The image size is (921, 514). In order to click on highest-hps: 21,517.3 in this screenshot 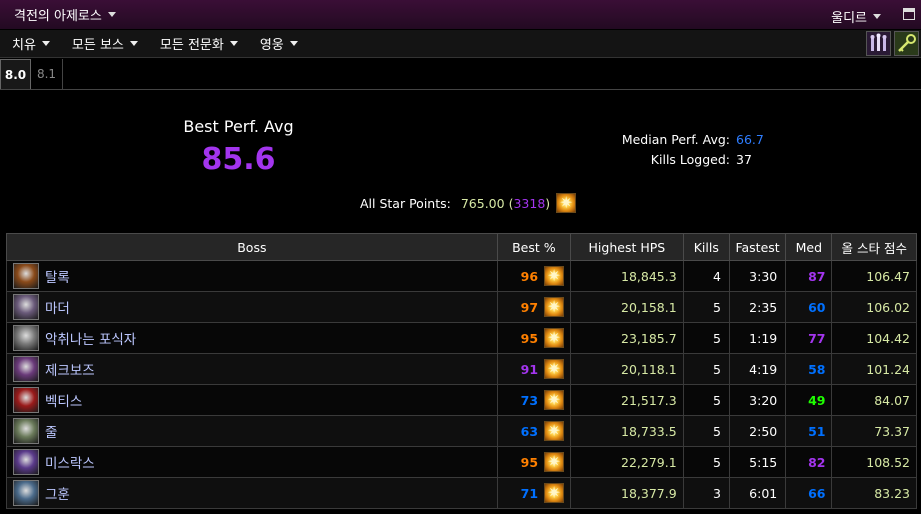, I will do `click(627, 400)`.